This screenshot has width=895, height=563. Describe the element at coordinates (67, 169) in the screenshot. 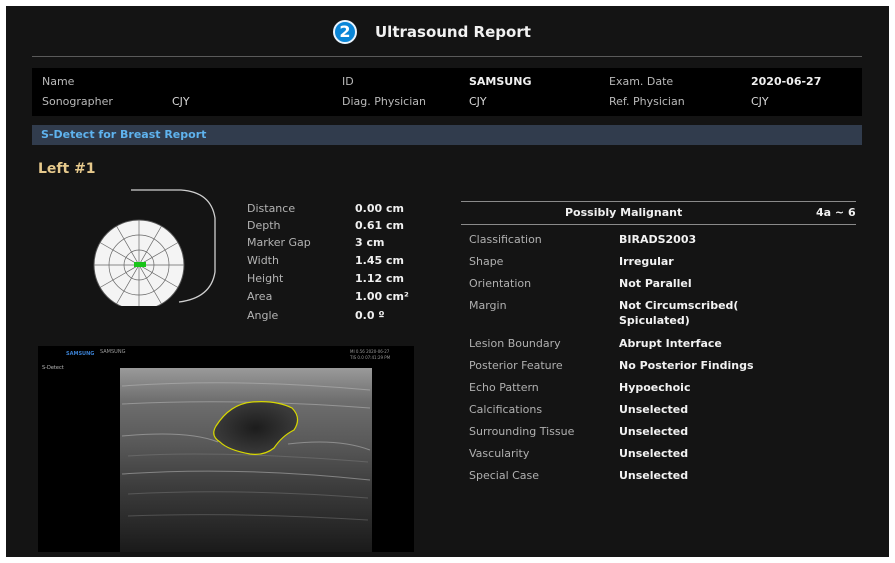

I see `lesion-title: Left #1` at that location.